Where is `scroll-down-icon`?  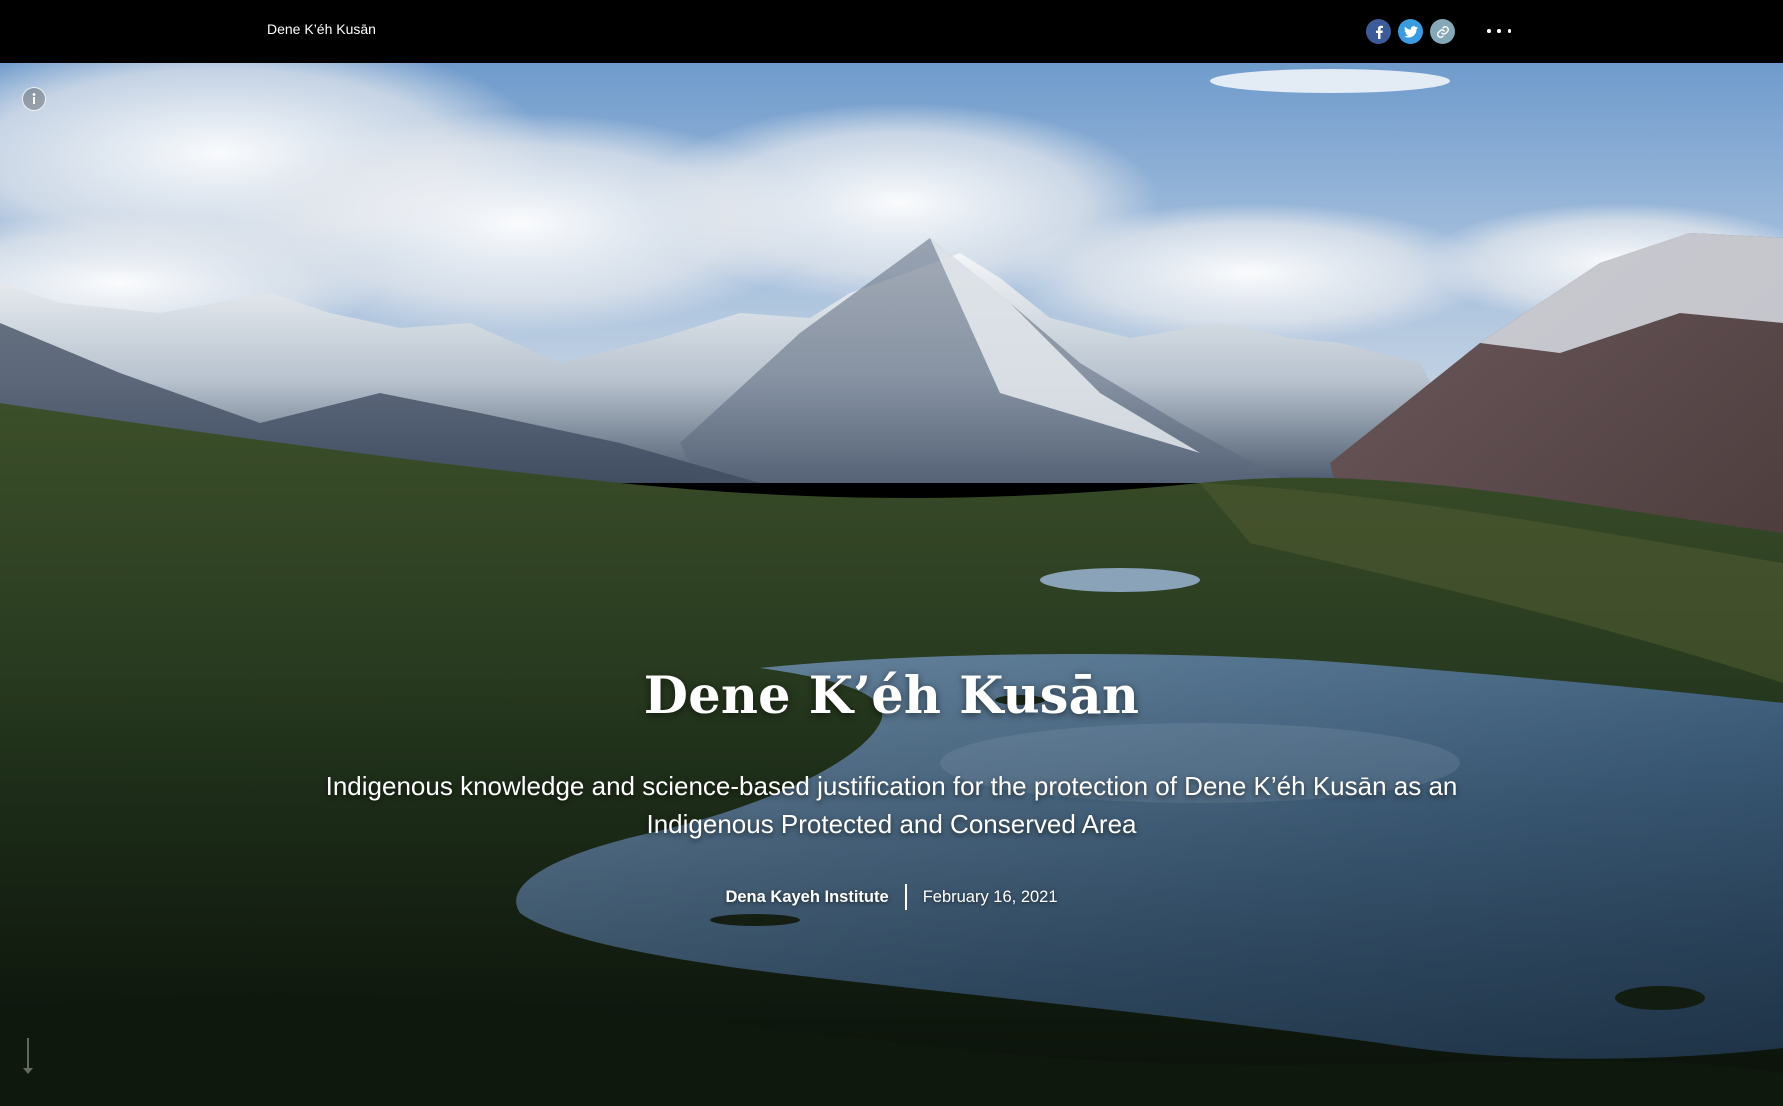
scroll-down-icon is located at coordinates (28, 1056).